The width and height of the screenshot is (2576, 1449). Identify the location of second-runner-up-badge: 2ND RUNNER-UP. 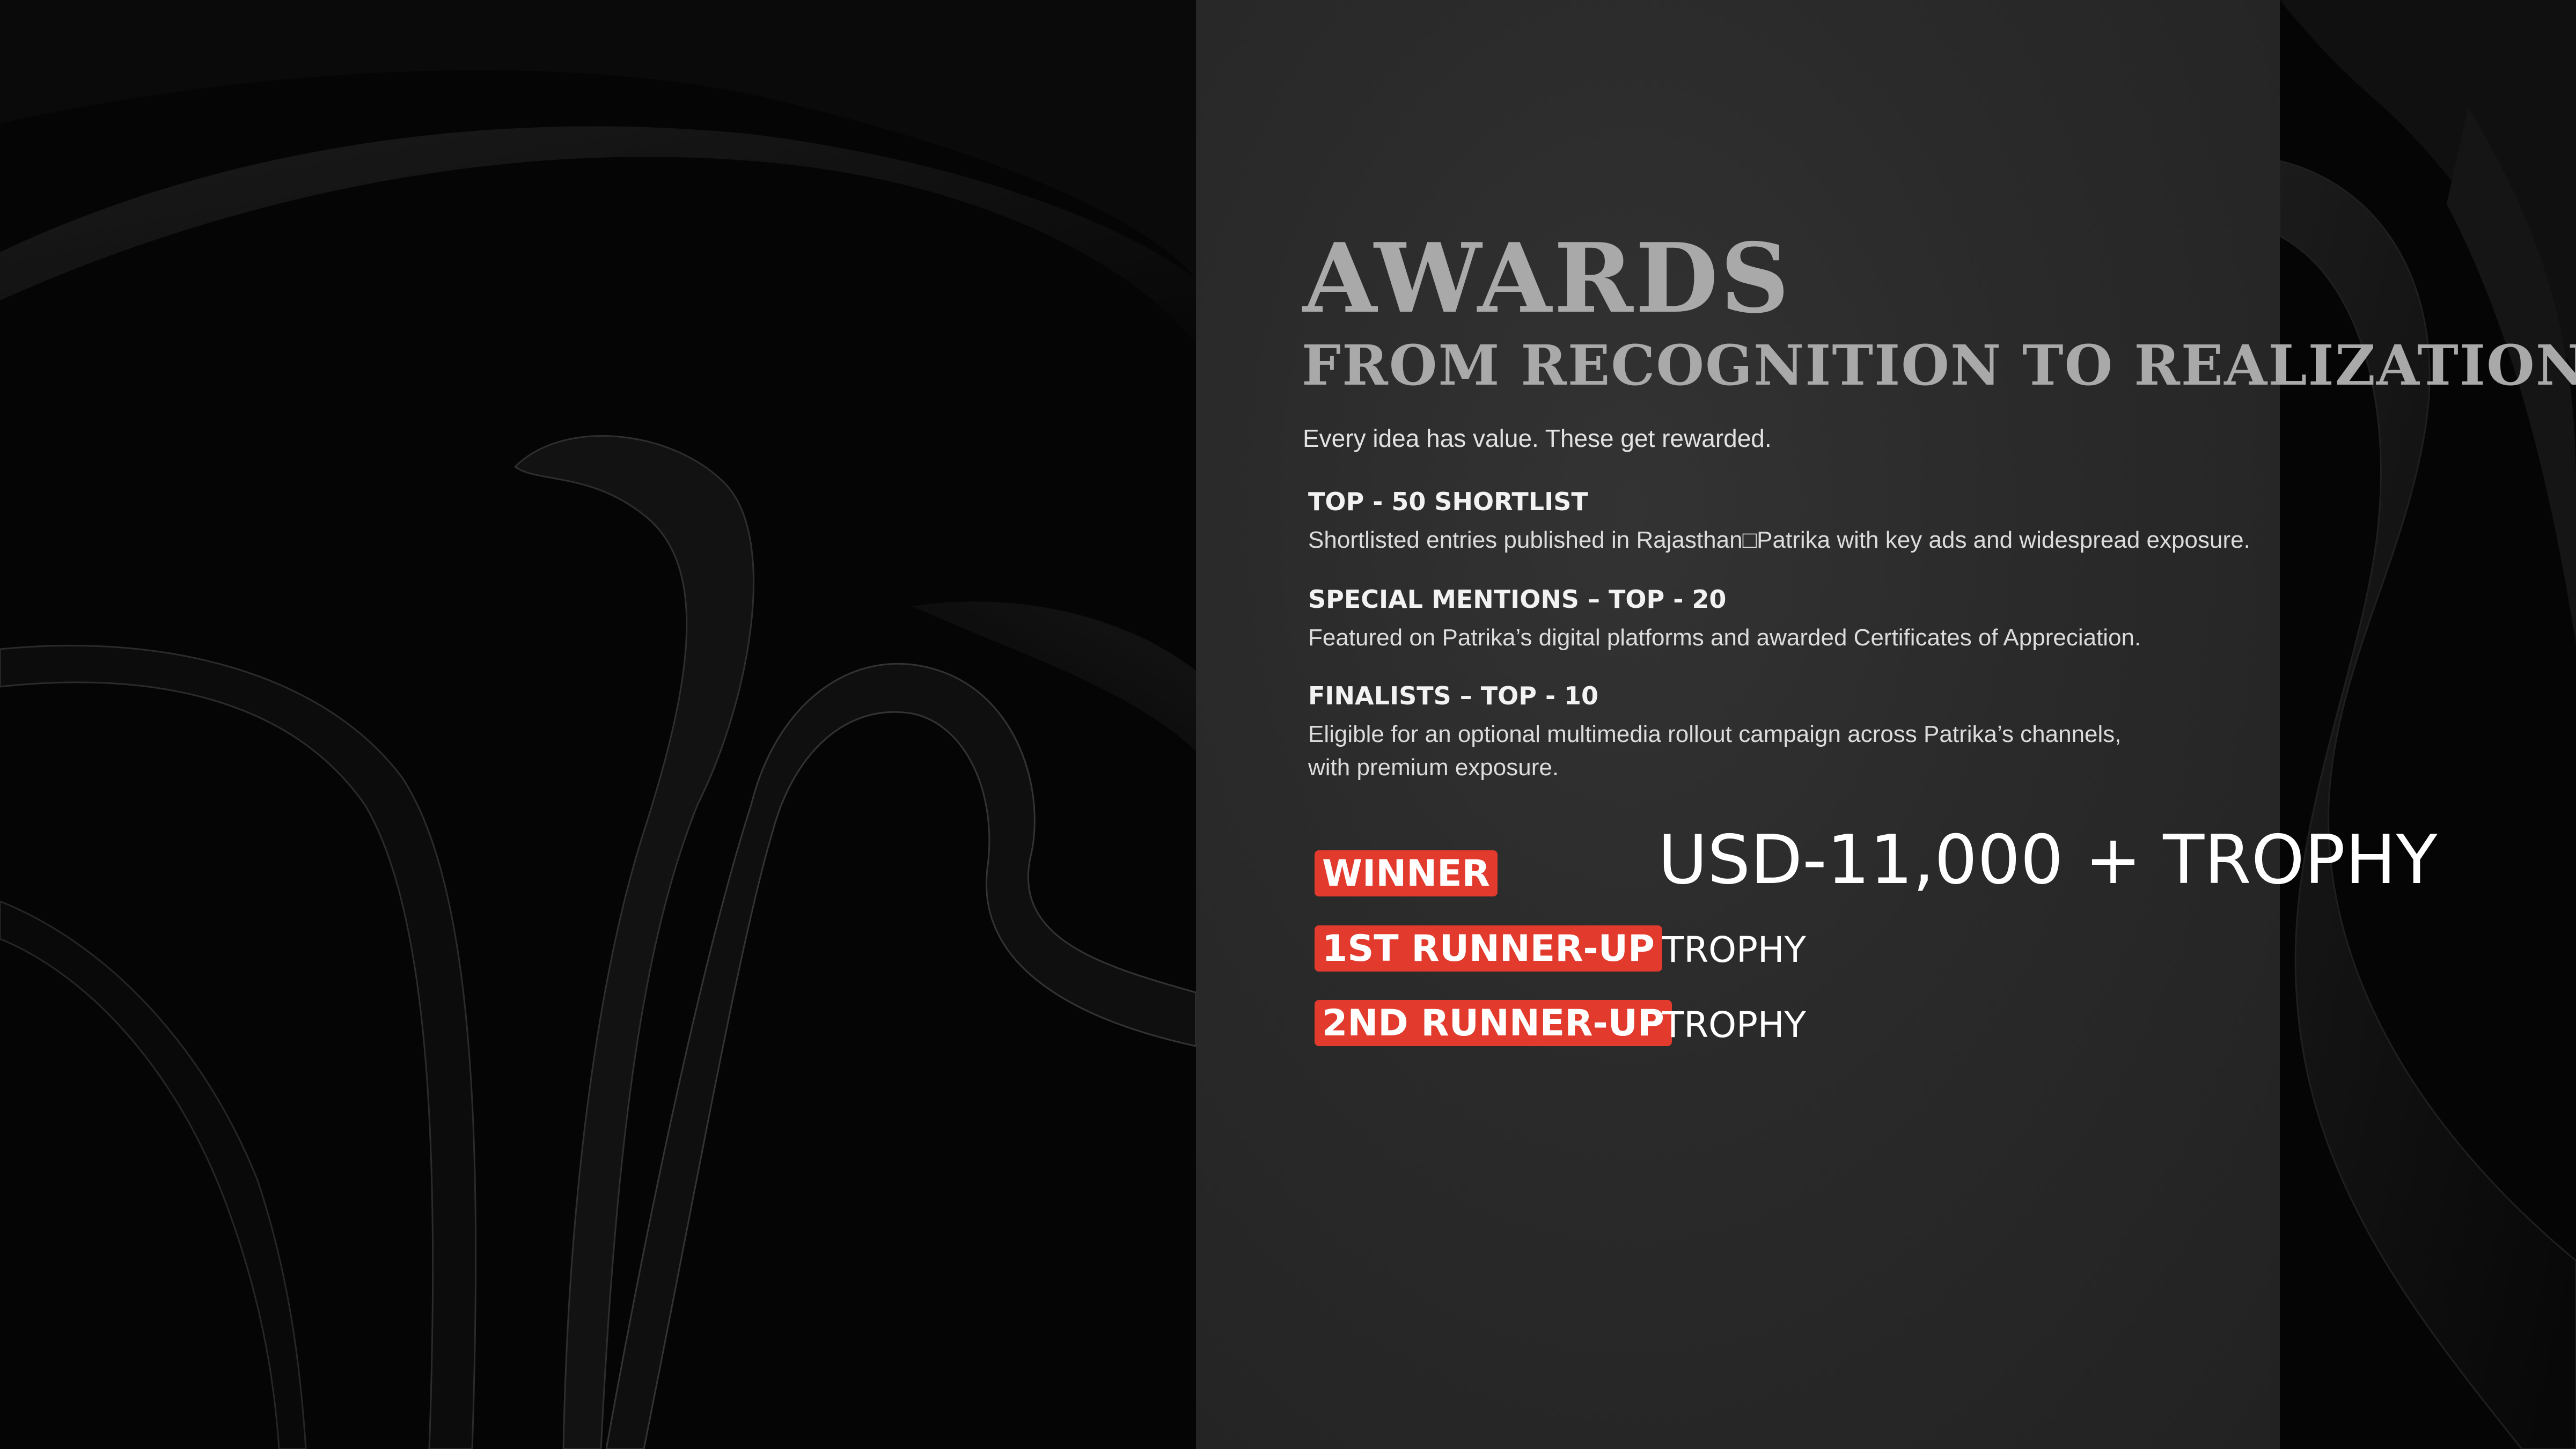
(1493, 1023).